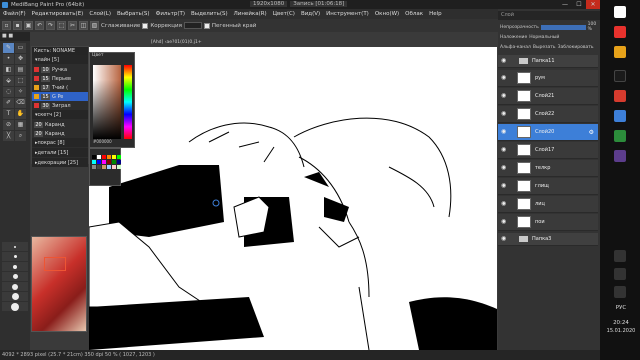 This screenshot has width=640, height=360. Describe the element at coordinates (548, 96) in the screenshot. I see `layer-row: ◉ Слой21` at that location.